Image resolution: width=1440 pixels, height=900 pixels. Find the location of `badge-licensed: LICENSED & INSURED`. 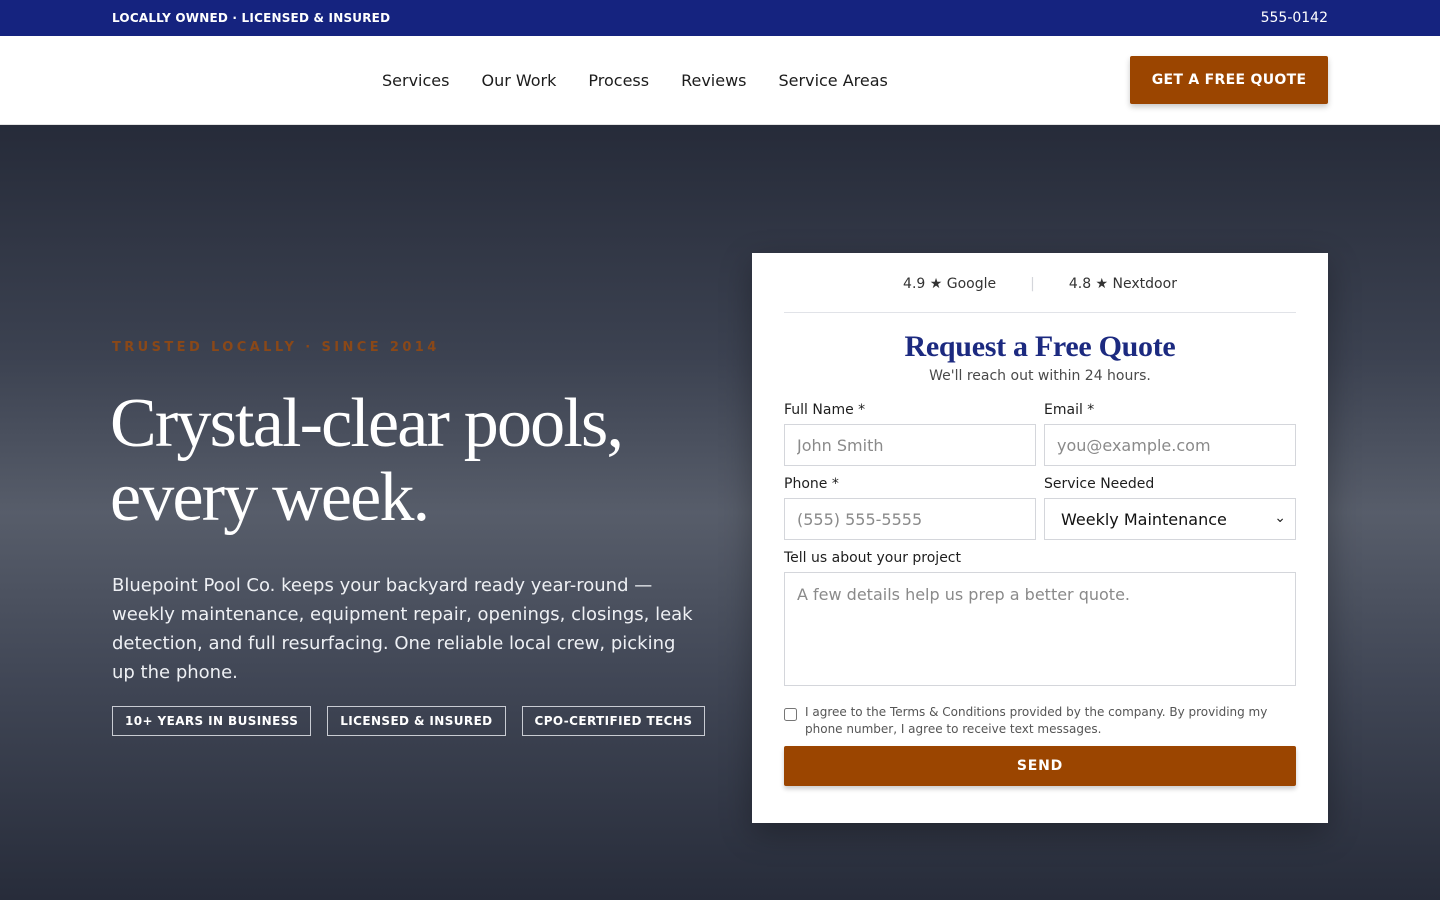

badge-licensed: LICENSED & INSURED is located at coordinates (416, 721).